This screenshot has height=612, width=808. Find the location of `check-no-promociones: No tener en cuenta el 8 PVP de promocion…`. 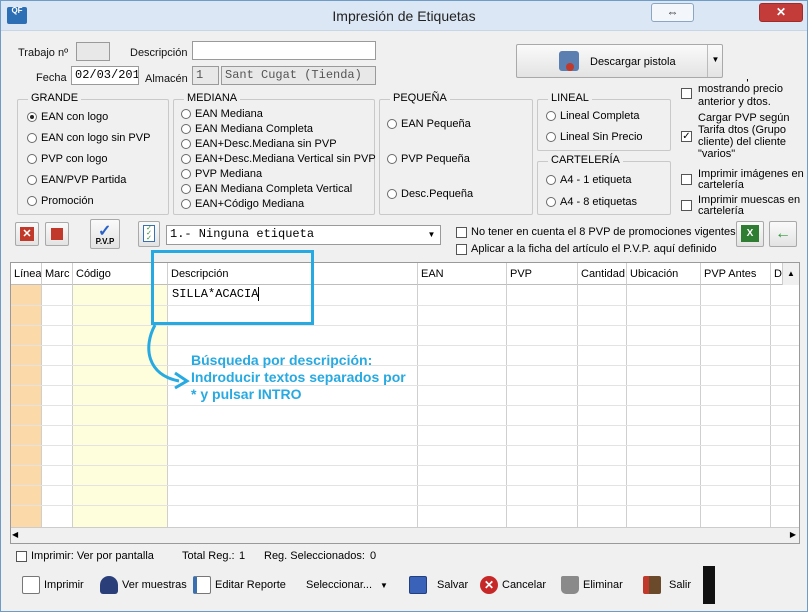

check-no-promociones: No tener en cuenta el 8 PVP de promocion… is located at coordinates (596, 232).